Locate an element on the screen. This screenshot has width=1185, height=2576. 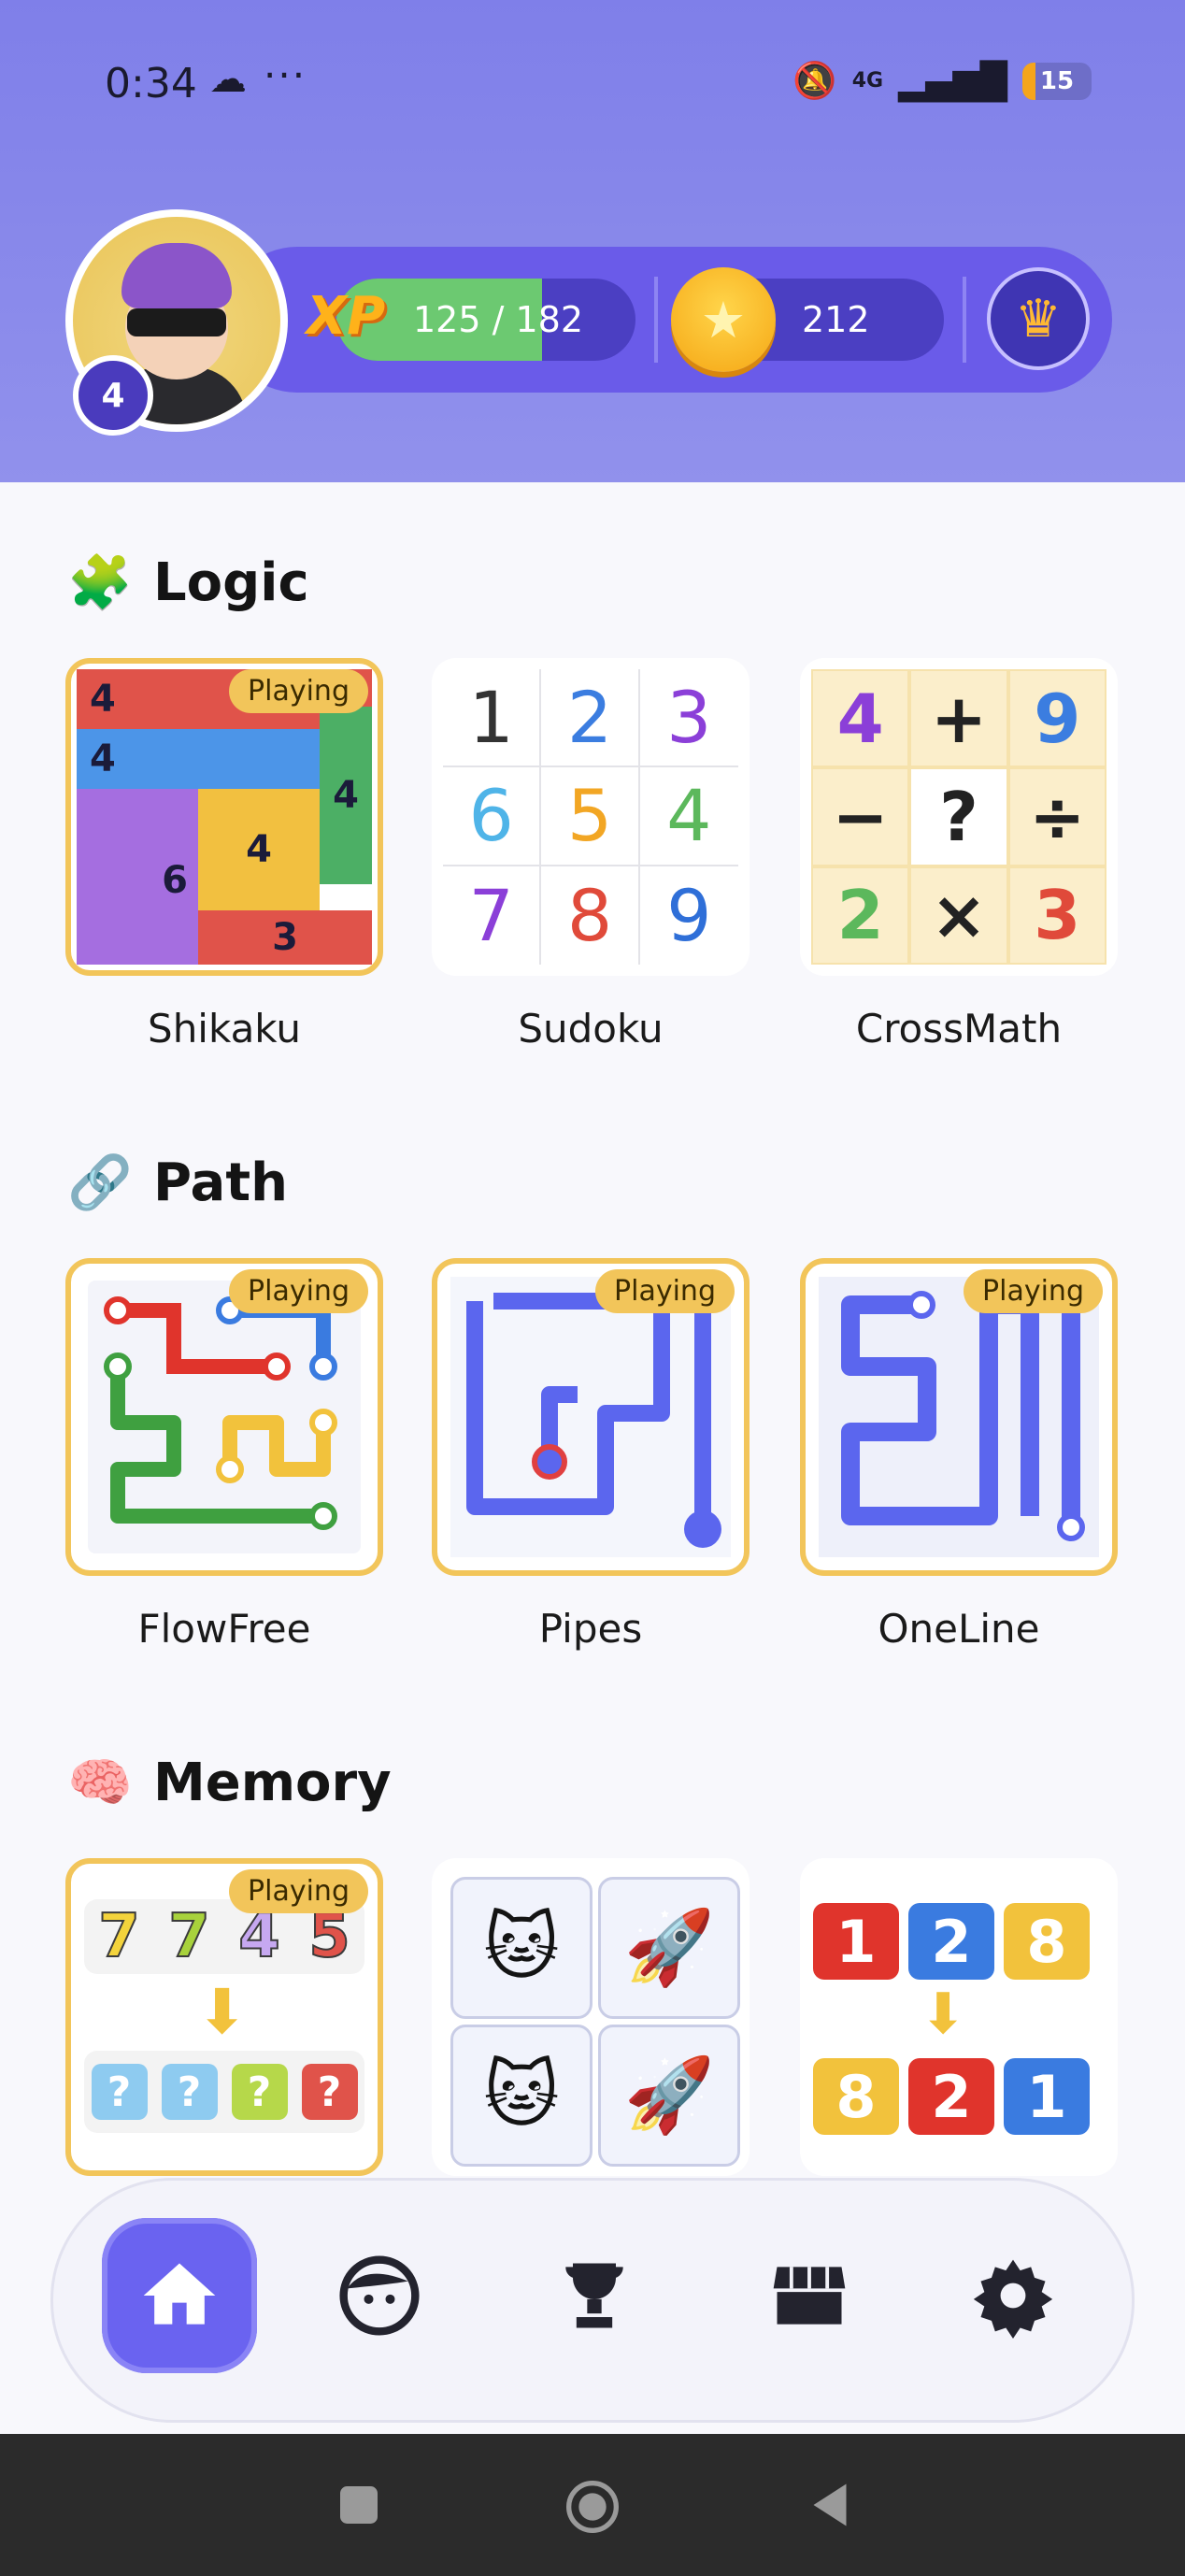
sudoku-cell: 6 is located at coordinates (492, 816).